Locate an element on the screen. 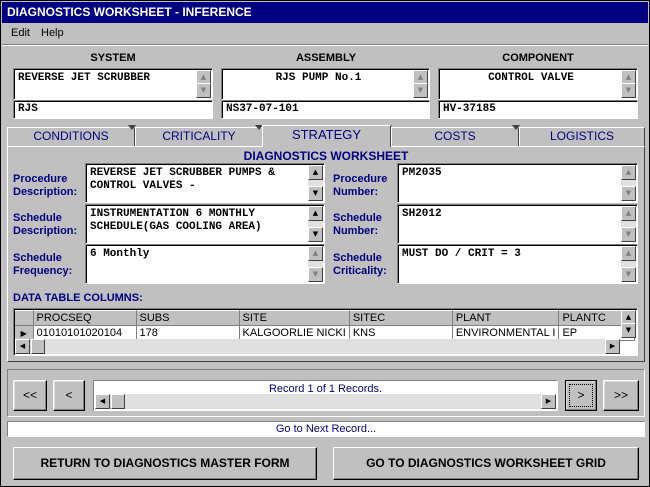 Image resolution: width=650 pixels, height=487 pixels. schedule-frequency-field: 6 Monthly ▲ ▼ is located at coordinates (205, 264).